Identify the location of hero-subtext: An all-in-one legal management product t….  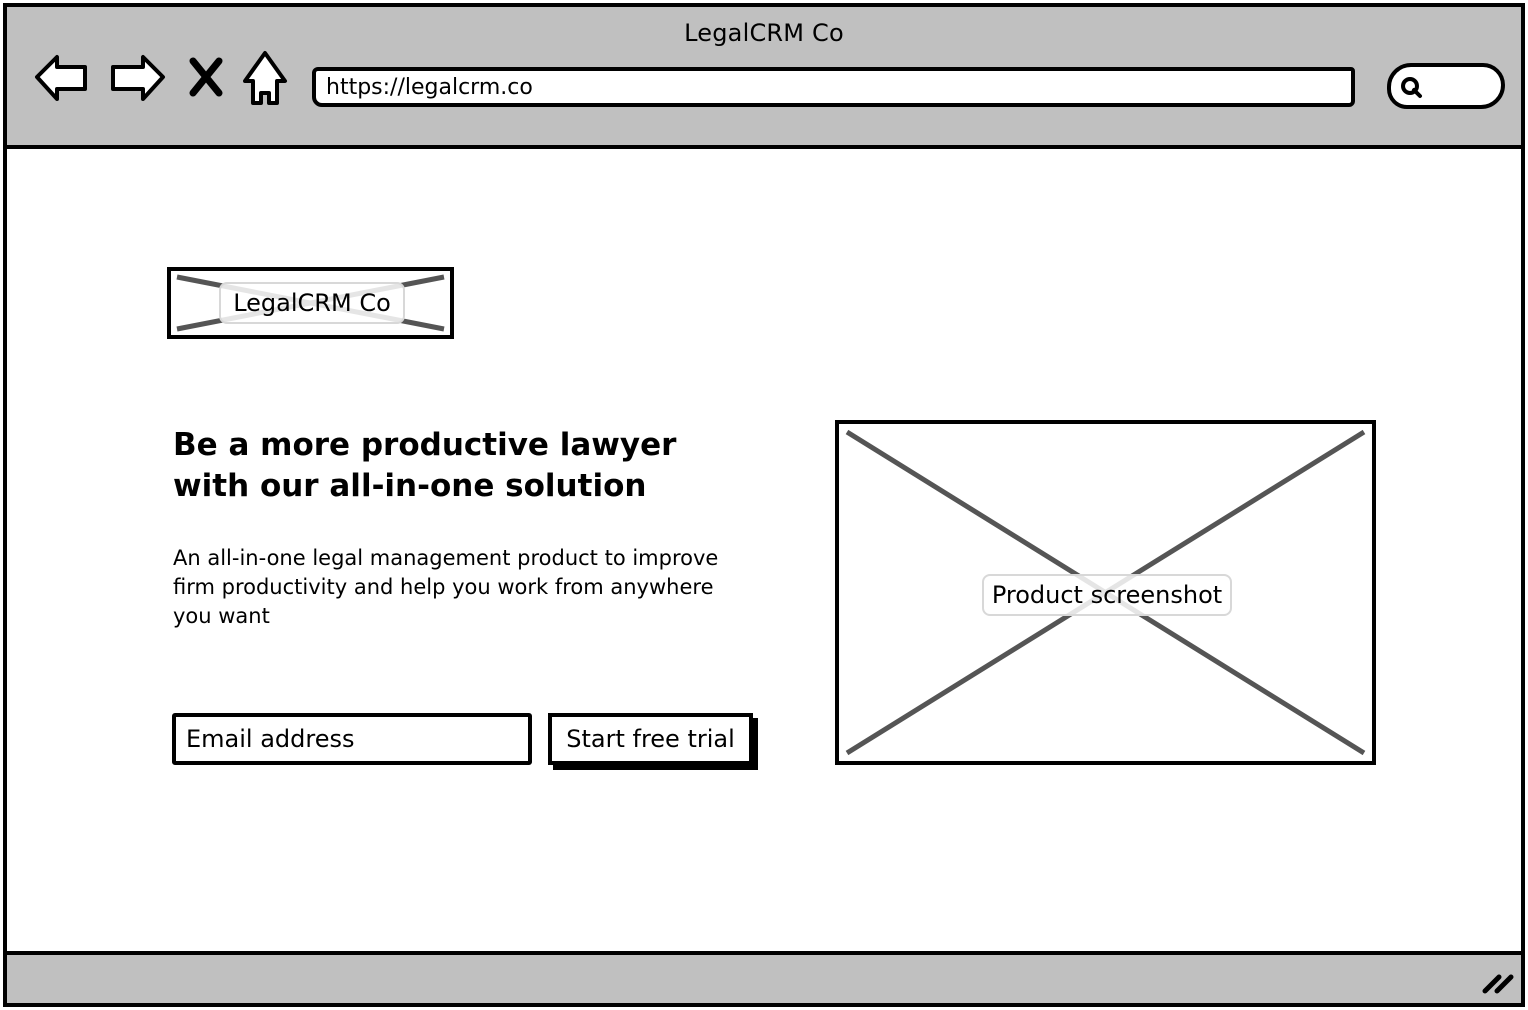
(446, 587).